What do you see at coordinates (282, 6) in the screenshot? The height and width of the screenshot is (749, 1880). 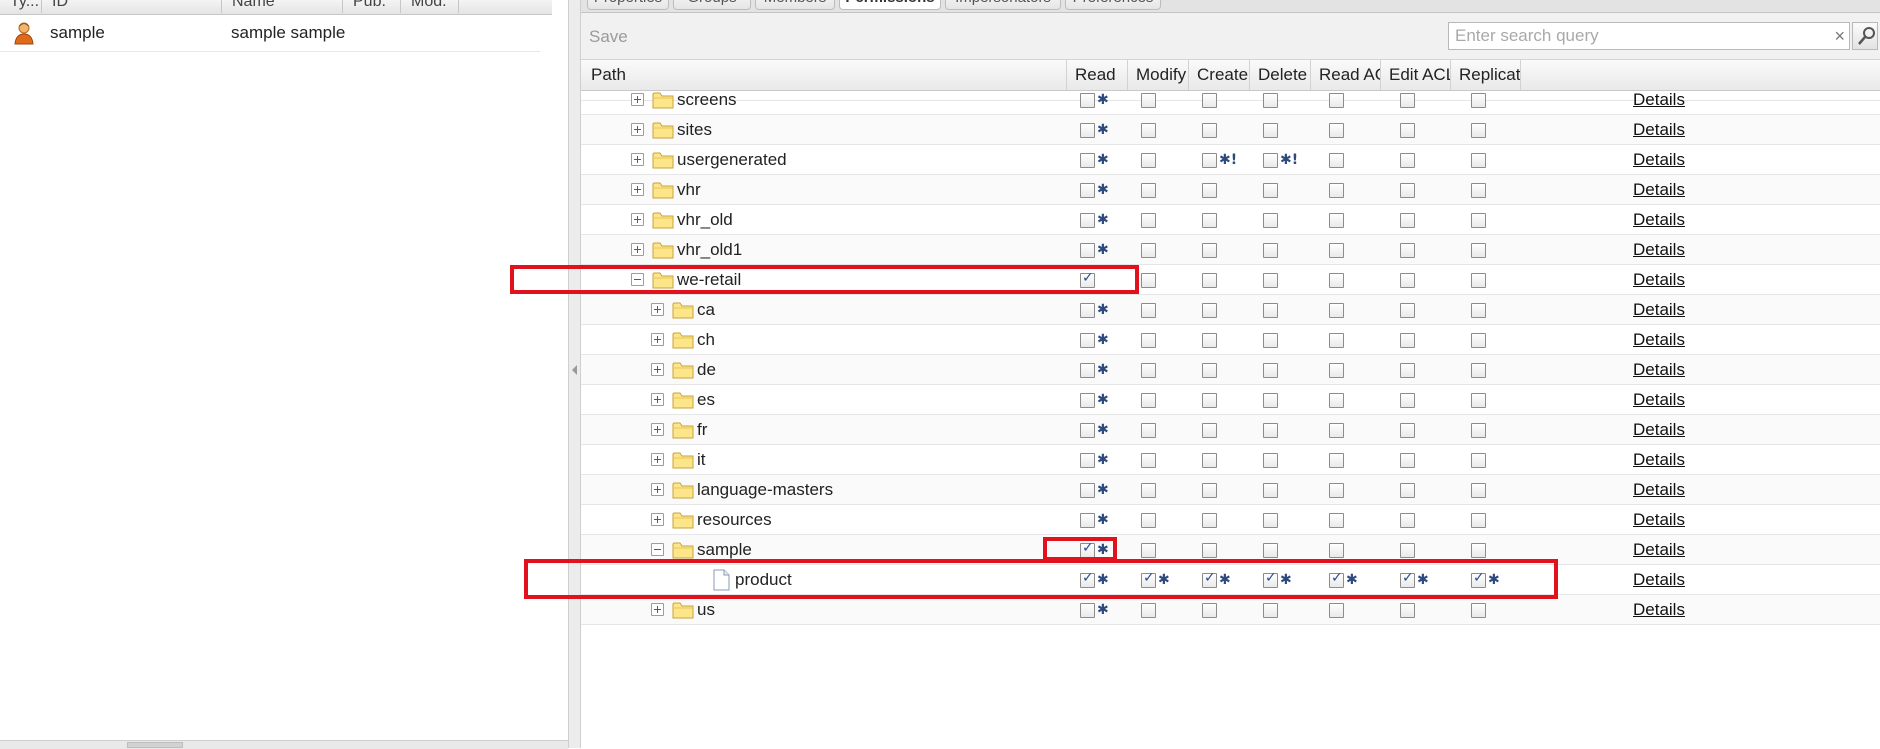 I see `column-header-name: Name` at bounding box center [282, 6].